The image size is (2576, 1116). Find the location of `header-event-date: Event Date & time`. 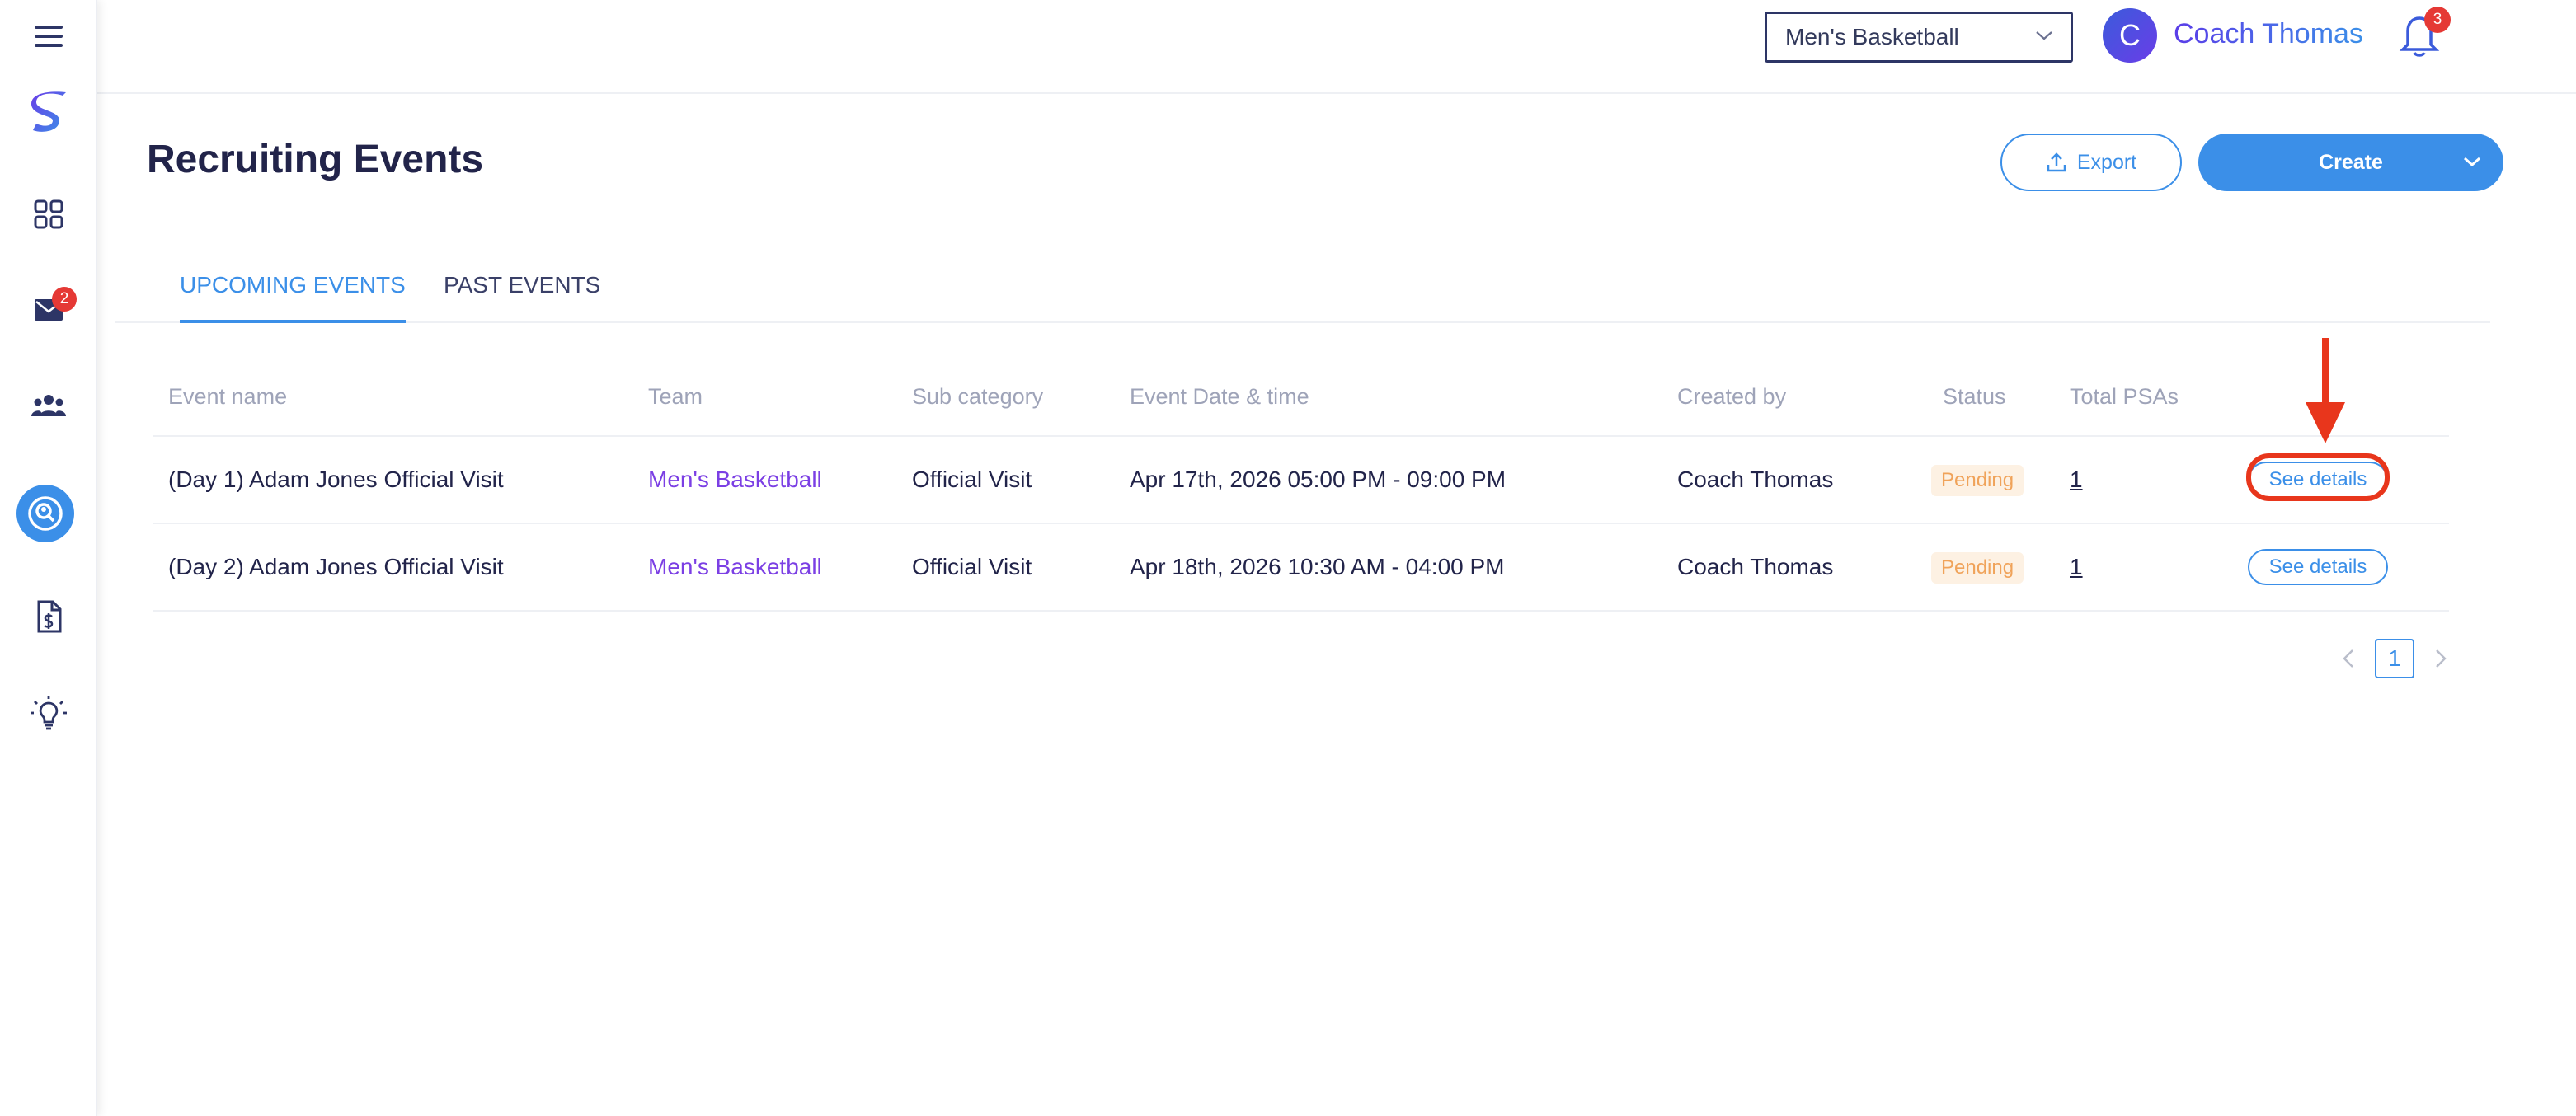

header-event-date: Event Date & time is located at coordinates (1219, 396).